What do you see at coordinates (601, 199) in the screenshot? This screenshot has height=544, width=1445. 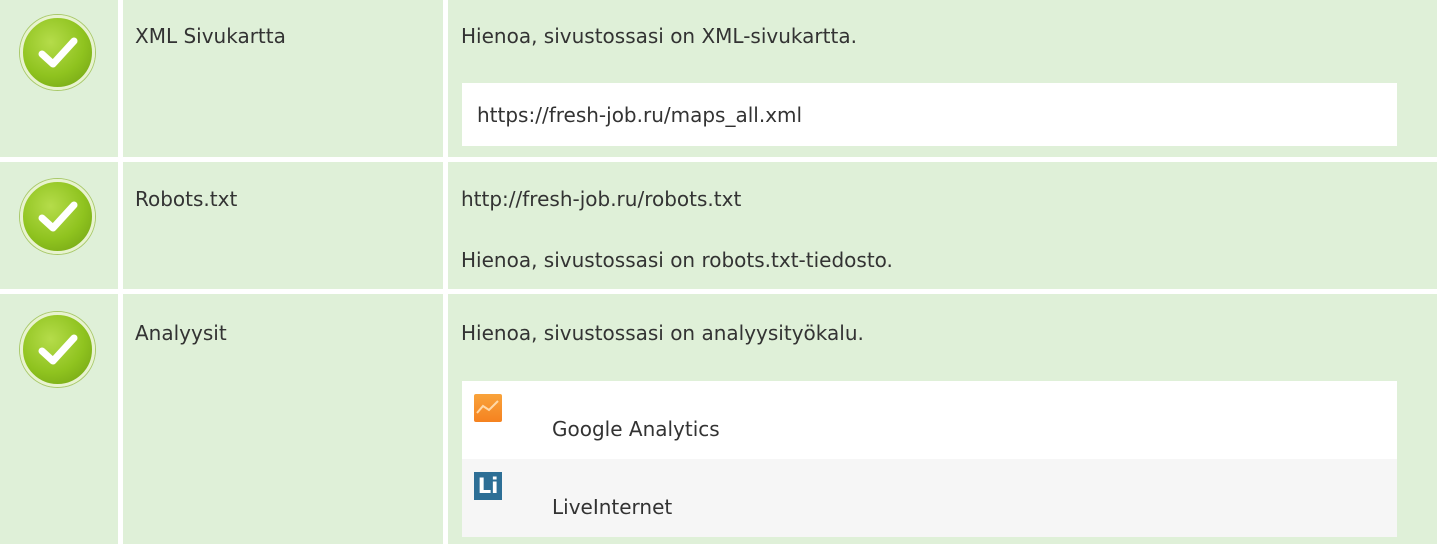 I see `robots-url: http://fresh-job.ru/robots.txt` at bounding box center [601, 199].